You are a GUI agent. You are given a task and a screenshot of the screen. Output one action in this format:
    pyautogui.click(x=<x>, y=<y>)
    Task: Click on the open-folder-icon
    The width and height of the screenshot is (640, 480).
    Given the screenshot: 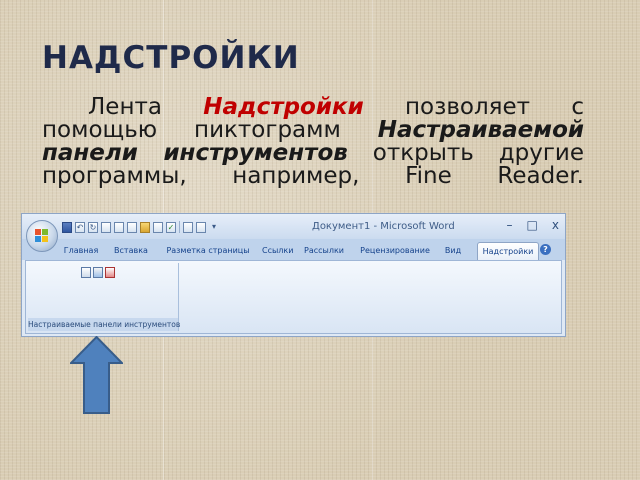 What is the action you would take?
    pyautogui.click(x=145, y=227)
    